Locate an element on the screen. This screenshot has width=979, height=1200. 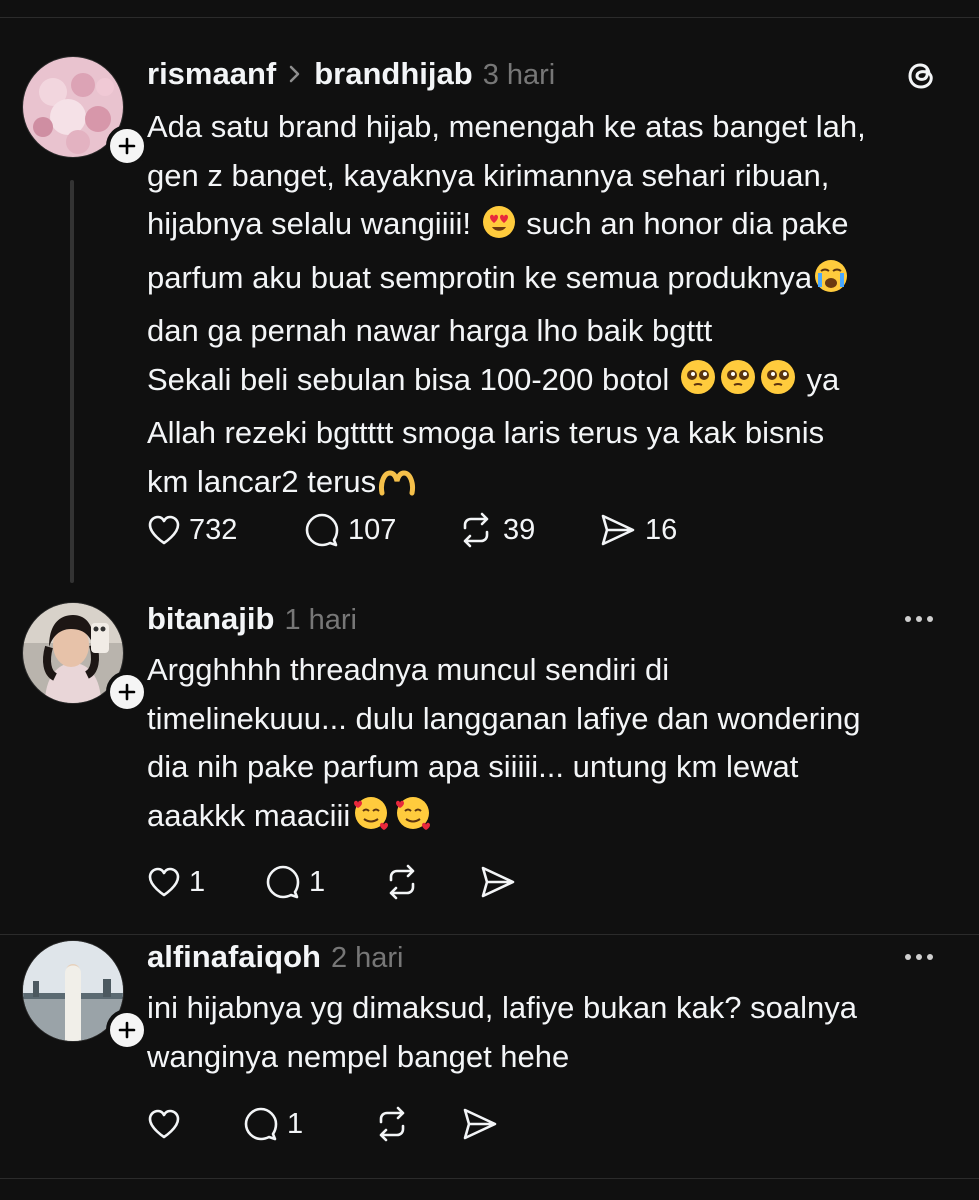
post-text-line: Argghhhh threadnya muncul sendiri di is located at coordinates (408, 669).